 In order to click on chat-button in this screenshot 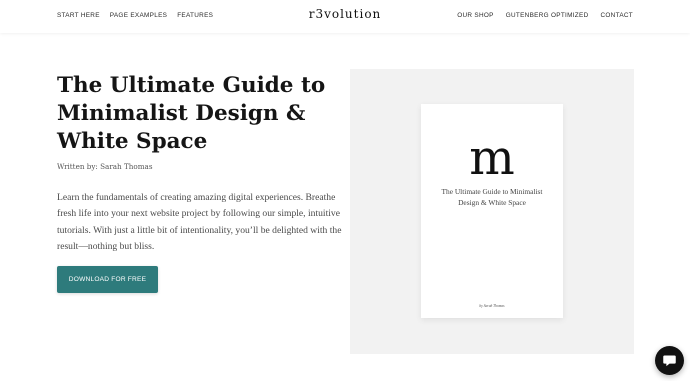, I will do `click(669, 360)`.